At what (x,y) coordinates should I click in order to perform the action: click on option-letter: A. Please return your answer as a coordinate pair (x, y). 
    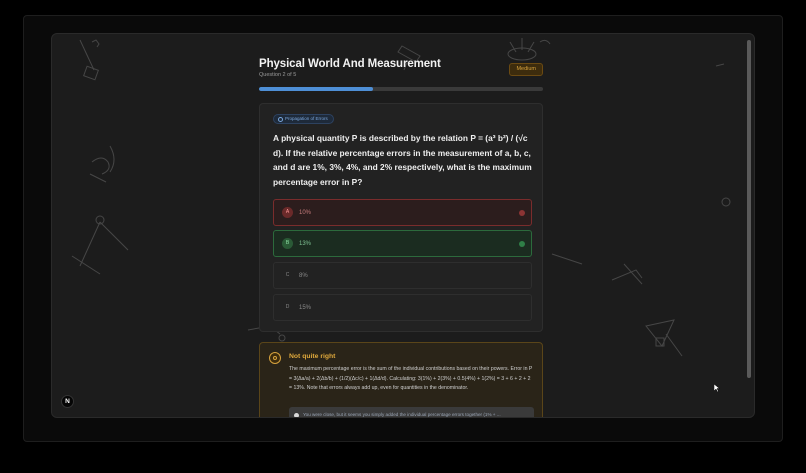
    Looking at the image, I should click on (287, 212).